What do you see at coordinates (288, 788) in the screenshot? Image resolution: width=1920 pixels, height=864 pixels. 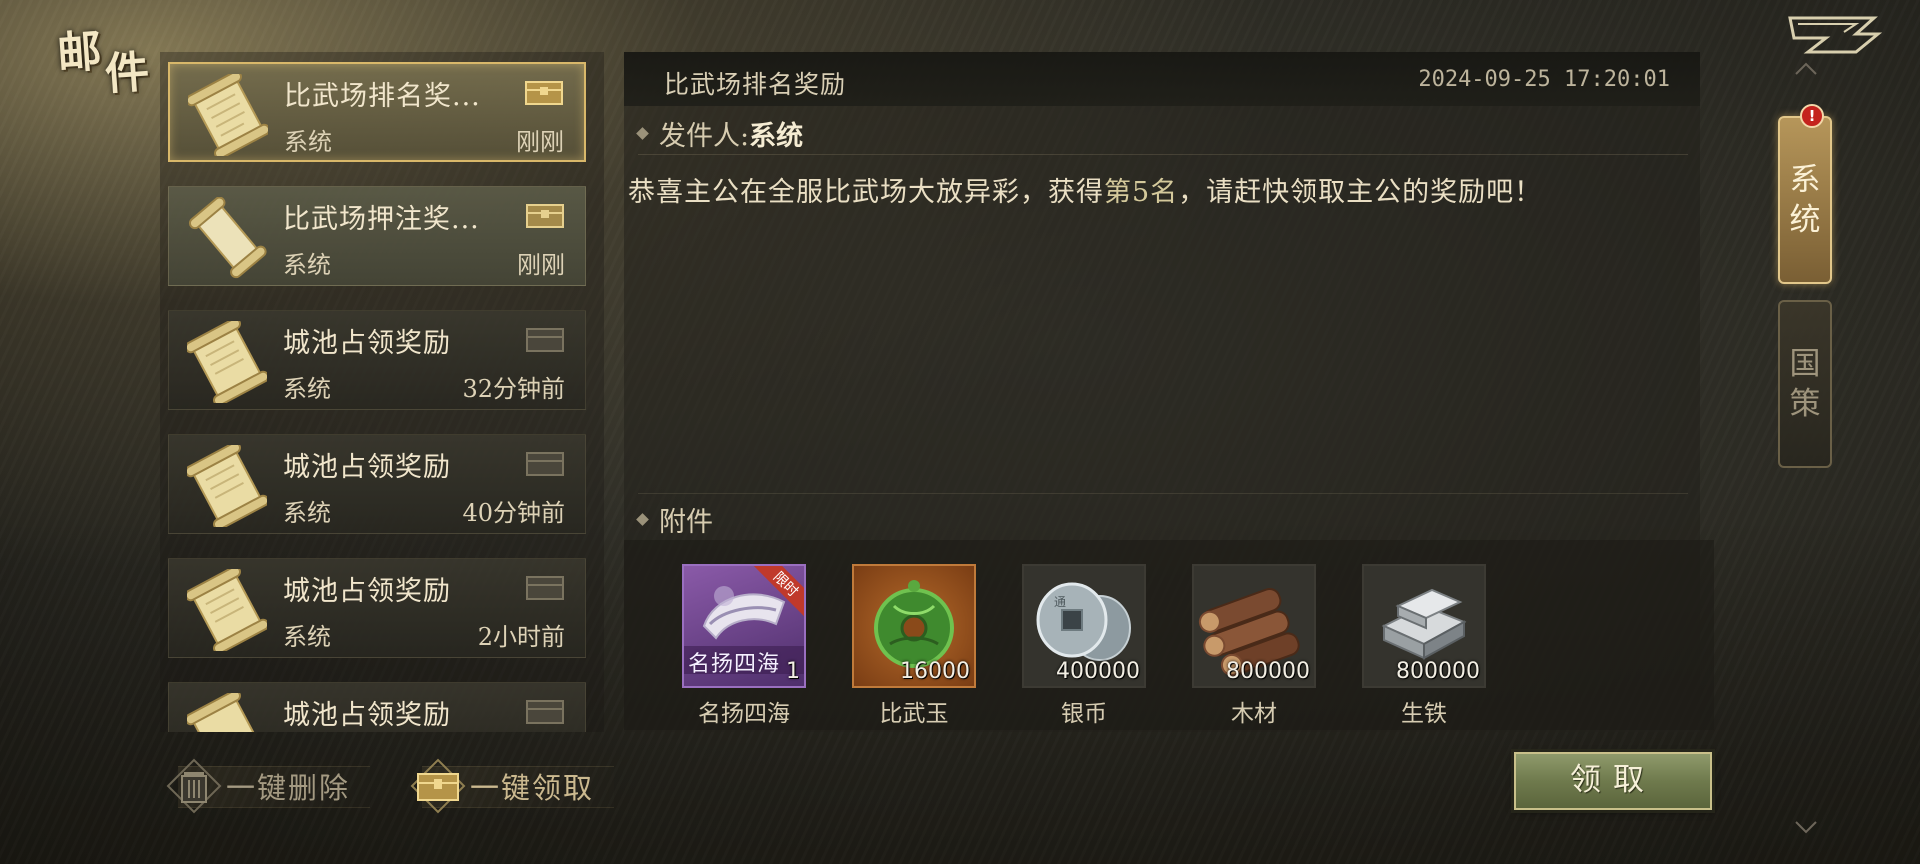 I see `delete-all-label: 一键删除` at bounding box center [288, 788].